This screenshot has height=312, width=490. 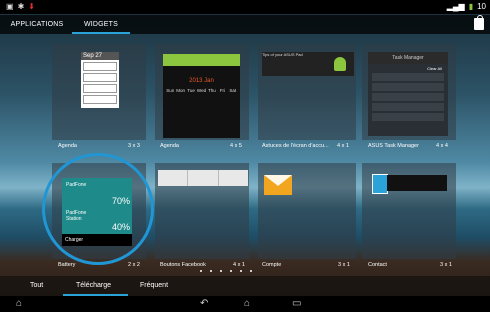 I want to click on play-store-icon, so click(x=479, y=22).